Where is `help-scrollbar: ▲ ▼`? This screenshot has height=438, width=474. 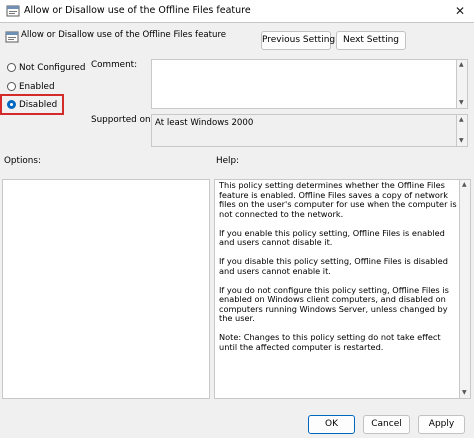 help-scrollbar: ▲ ▼ is located at coordinates (465, 289).